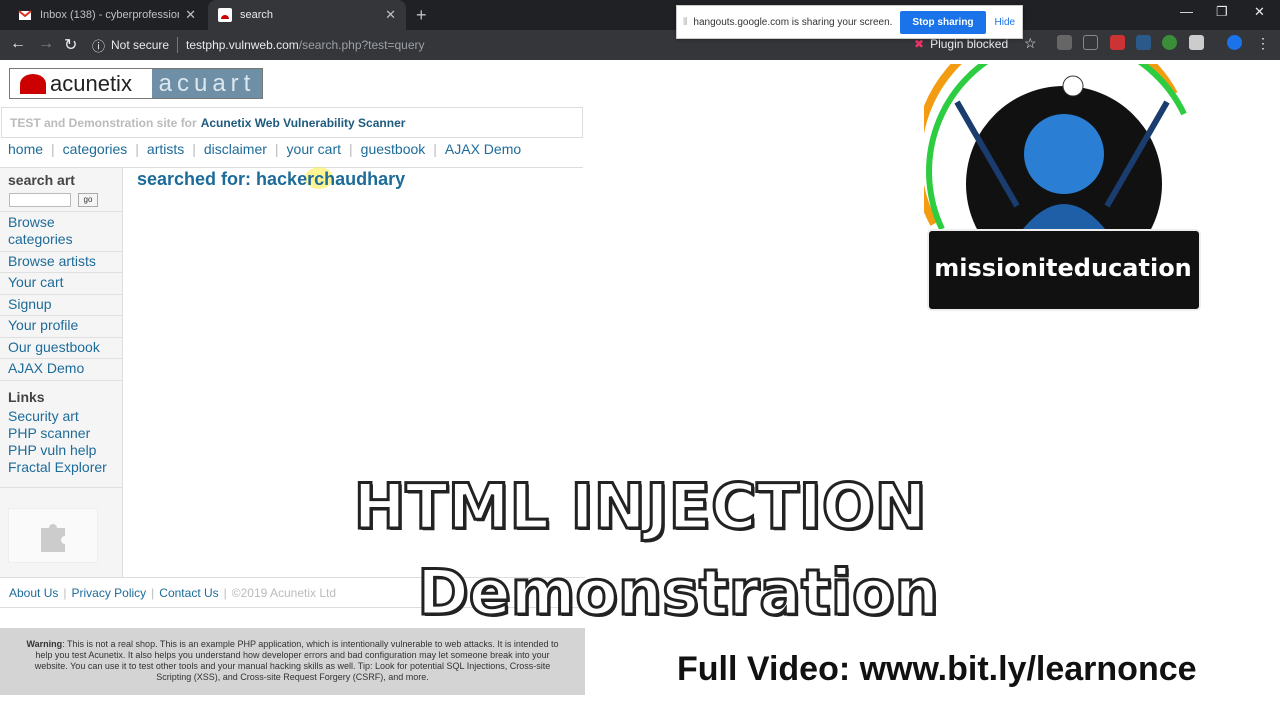  Describe the element at coordinates (63, 261) in the screenshot. I see `menu-browse-artists: Browse artists` at that location.